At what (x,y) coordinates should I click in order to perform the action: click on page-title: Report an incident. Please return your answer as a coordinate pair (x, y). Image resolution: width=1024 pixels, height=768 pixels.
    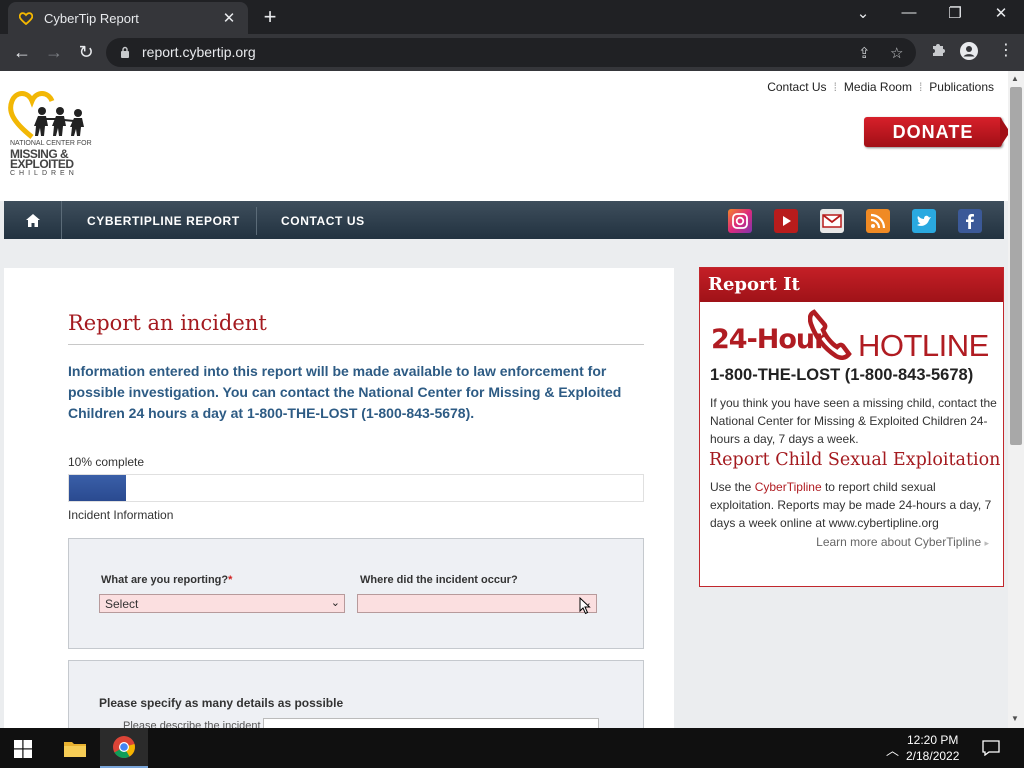
    Looking at the image, I should click on (167, 323).